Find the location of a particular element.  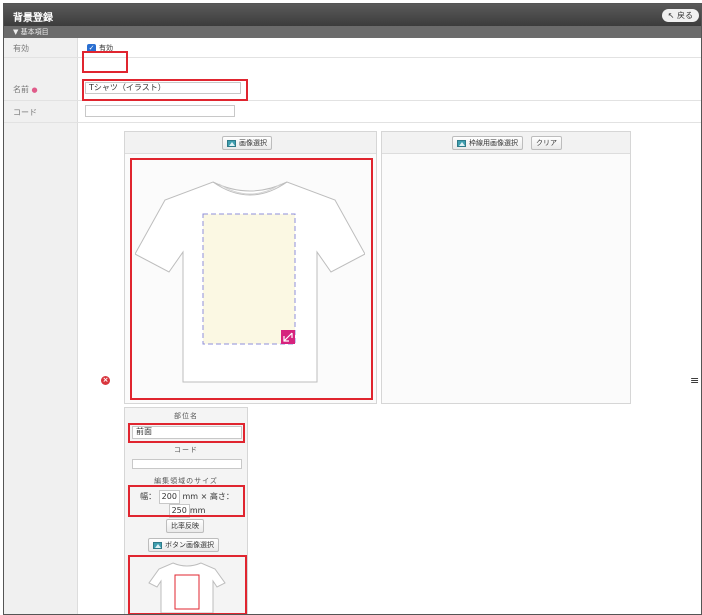

required-mark: ● is located at coordinates (34, 90).